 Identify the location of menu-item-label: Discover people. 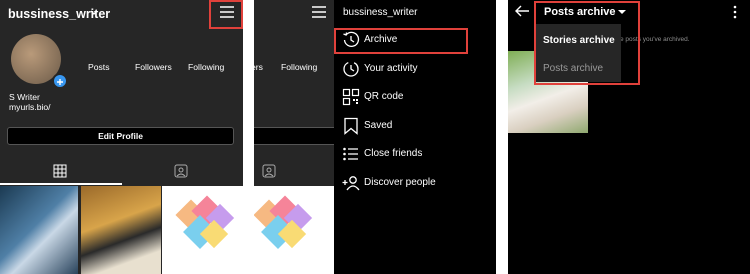
(400, 182).